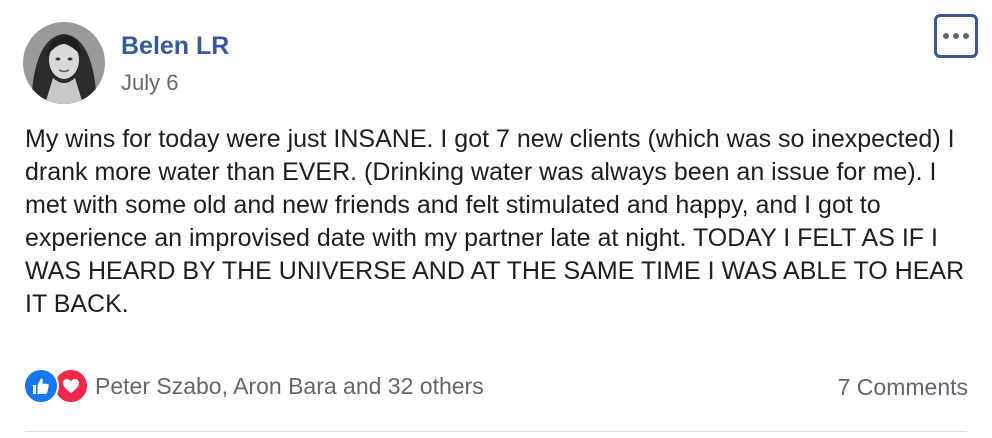 The height and width of the screenshot is (438, 992). I want to click on divider, so click(496, 431).